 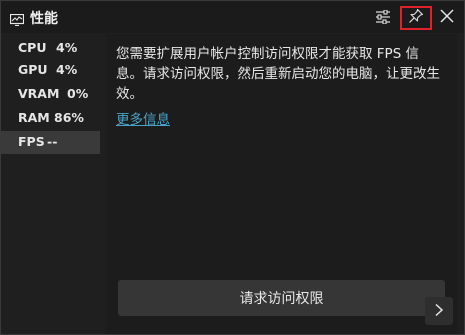 I want to click on sliders-icon, so click(x=383, y=18).